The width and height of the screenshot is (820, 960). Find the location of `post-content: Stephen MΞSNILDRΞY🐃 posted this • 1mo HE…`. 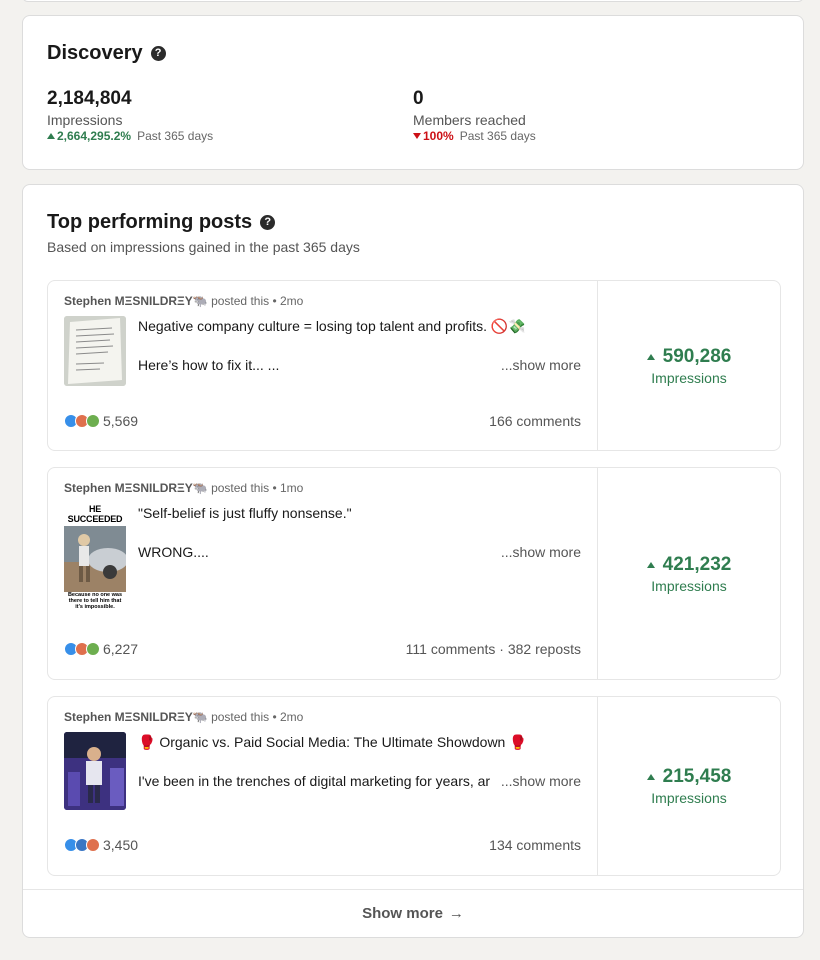

post-content: Stephen MΞSNILDRΞY🐃 posted this • 1mo HE… is located at coordinates (322, 573).